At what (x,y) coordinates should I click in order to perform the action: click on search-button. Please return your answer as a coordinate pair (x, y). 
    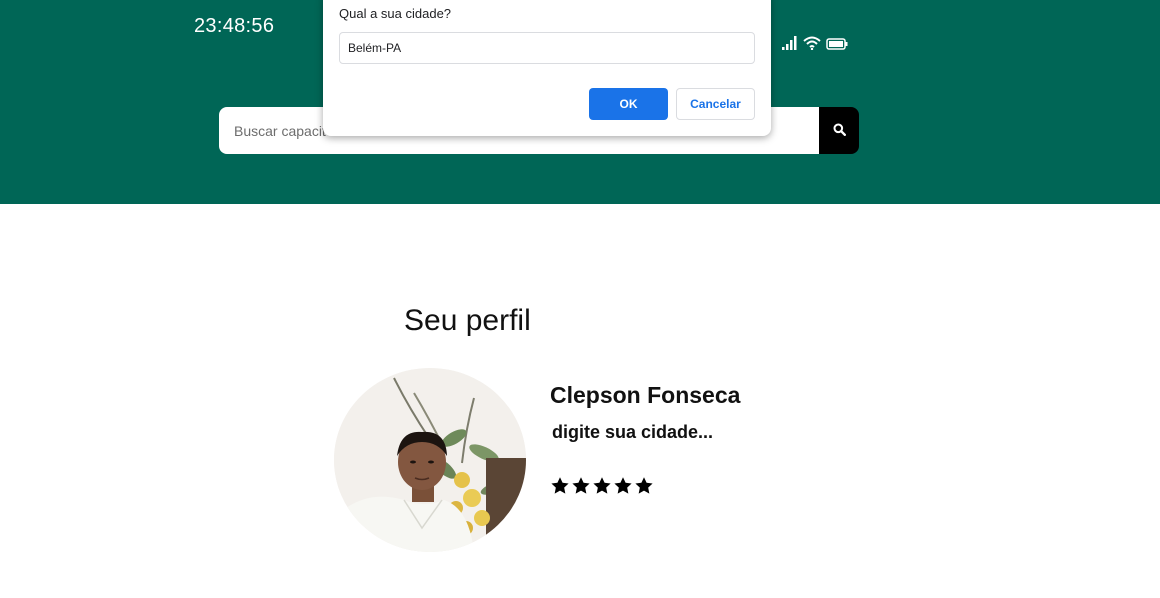
    Looking at the image, I should click on (839, 130).